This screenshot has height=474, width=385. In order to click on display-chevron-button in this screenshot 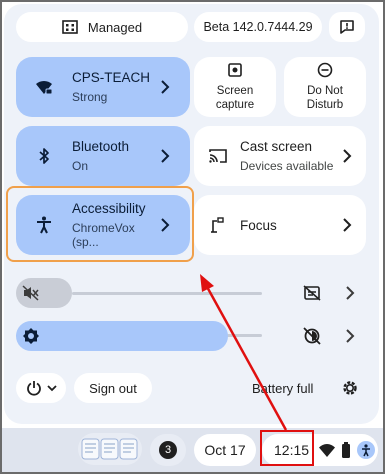, I will do `click(350, 336)`.